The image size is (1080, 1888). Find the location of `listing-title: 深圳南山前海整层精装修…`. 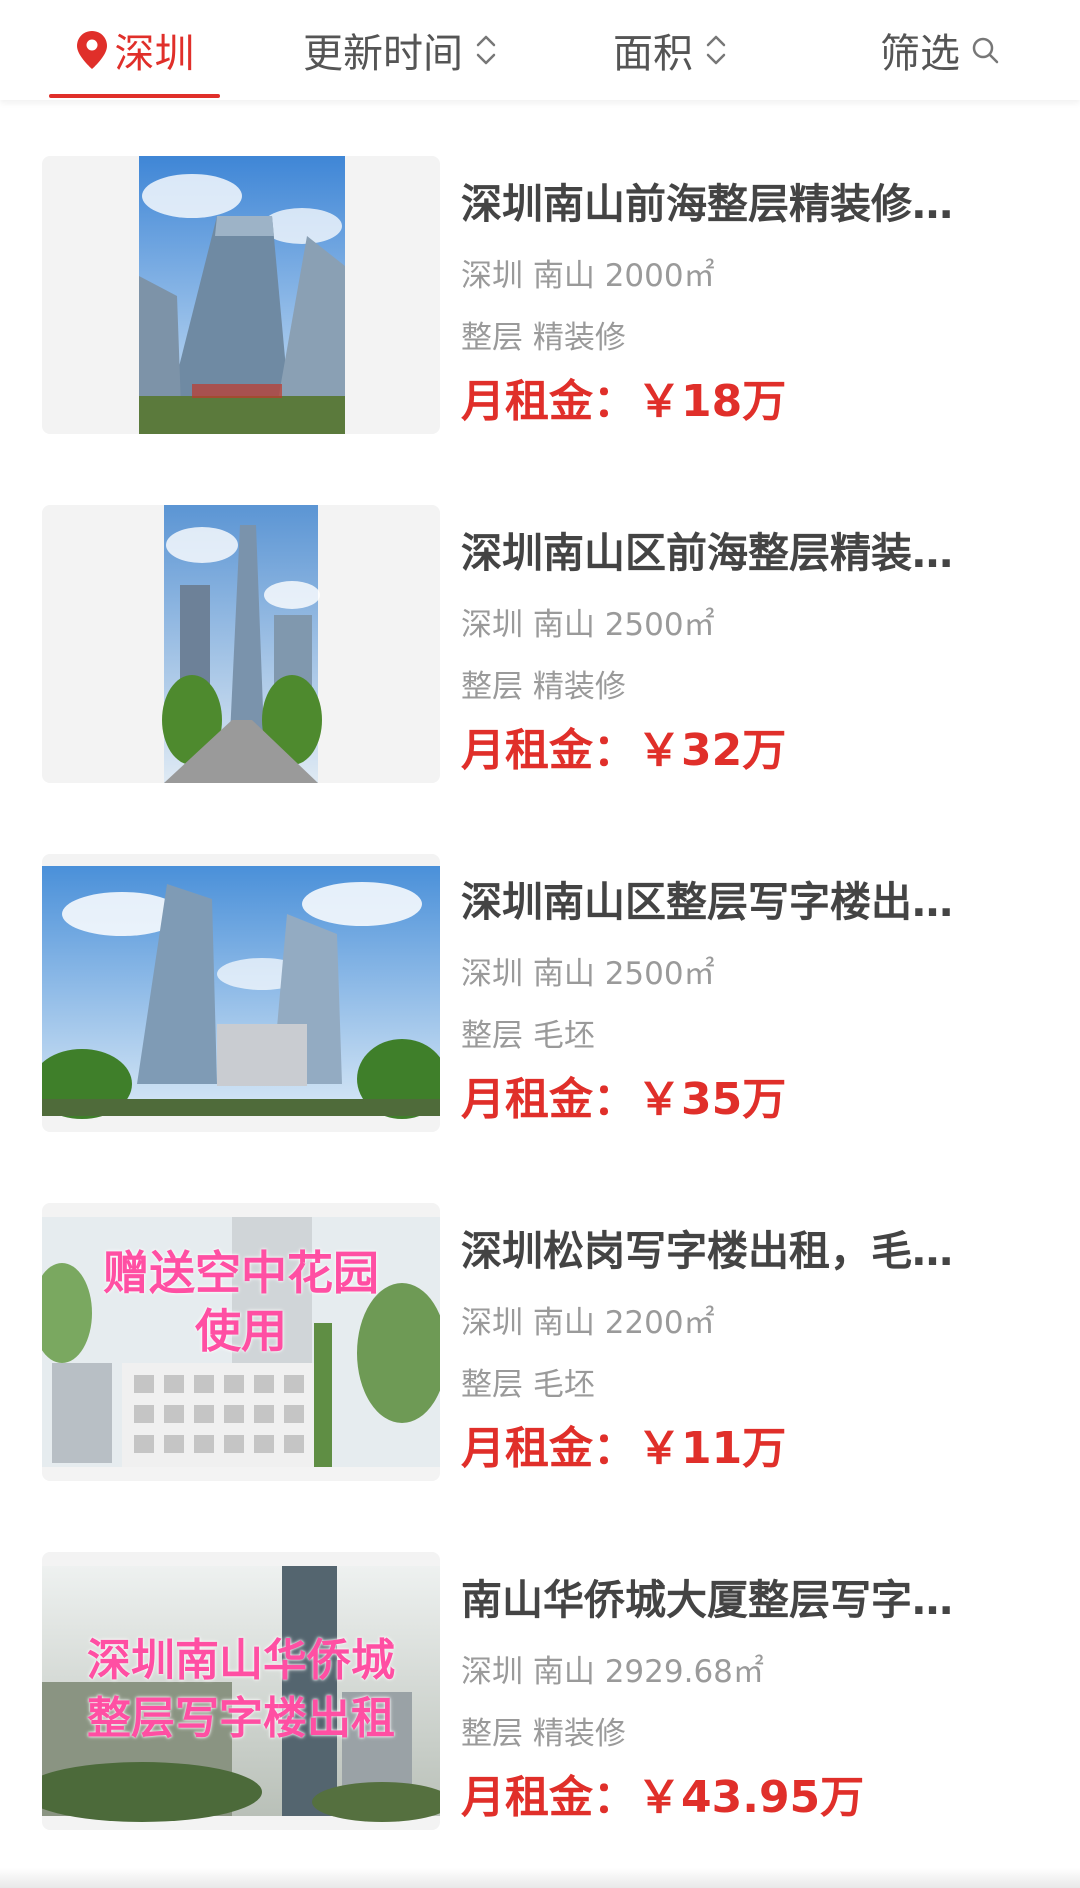

listing-title: 深圳南山前海整层精装修… is located at coordinates (731, 204).